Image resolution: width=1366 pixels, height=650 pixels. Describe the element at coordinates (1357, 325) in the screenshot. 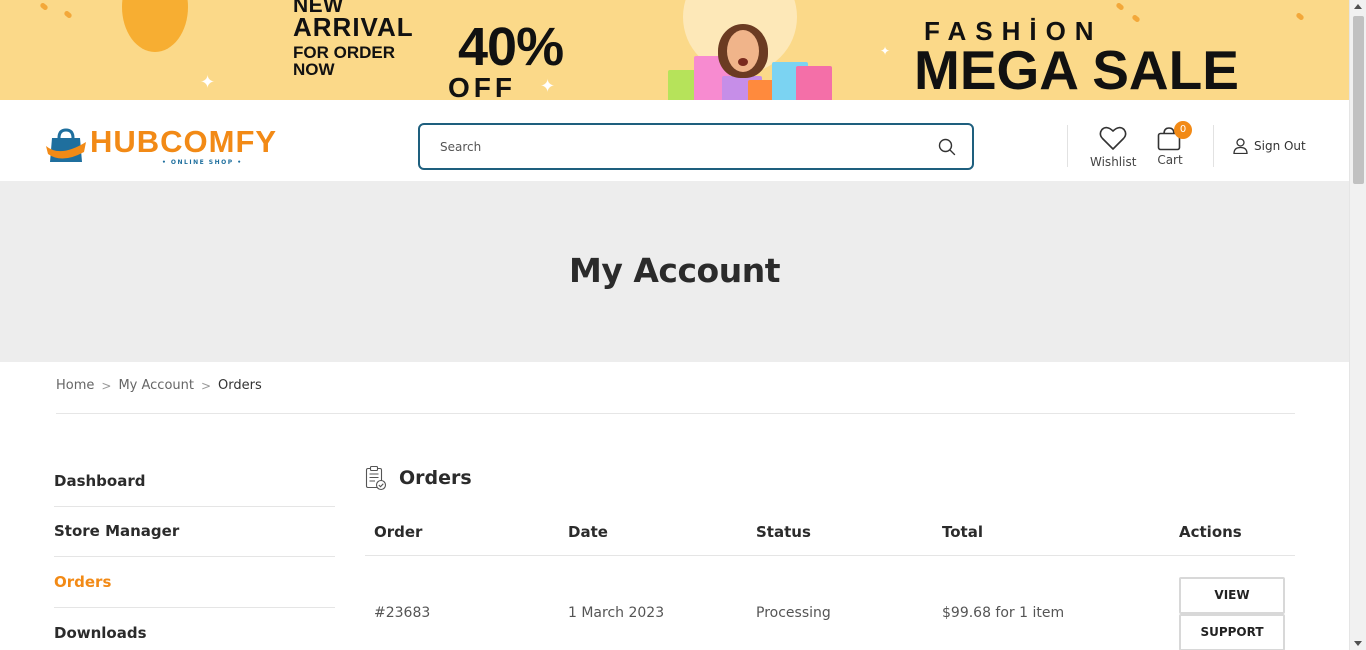

I see `page-scrollbar` at that location.